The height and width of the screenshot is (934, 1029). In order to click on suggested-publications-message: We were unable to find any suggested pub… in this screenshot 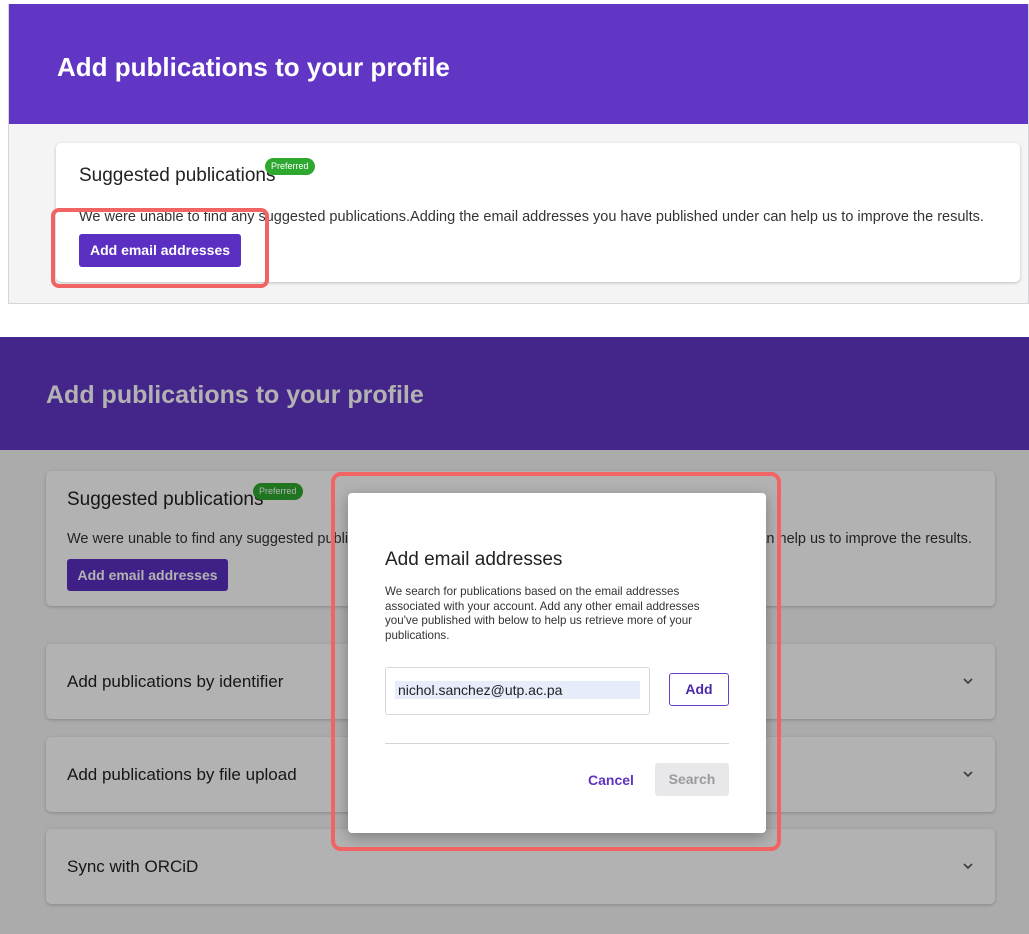, I will do `click(531, 217)`.